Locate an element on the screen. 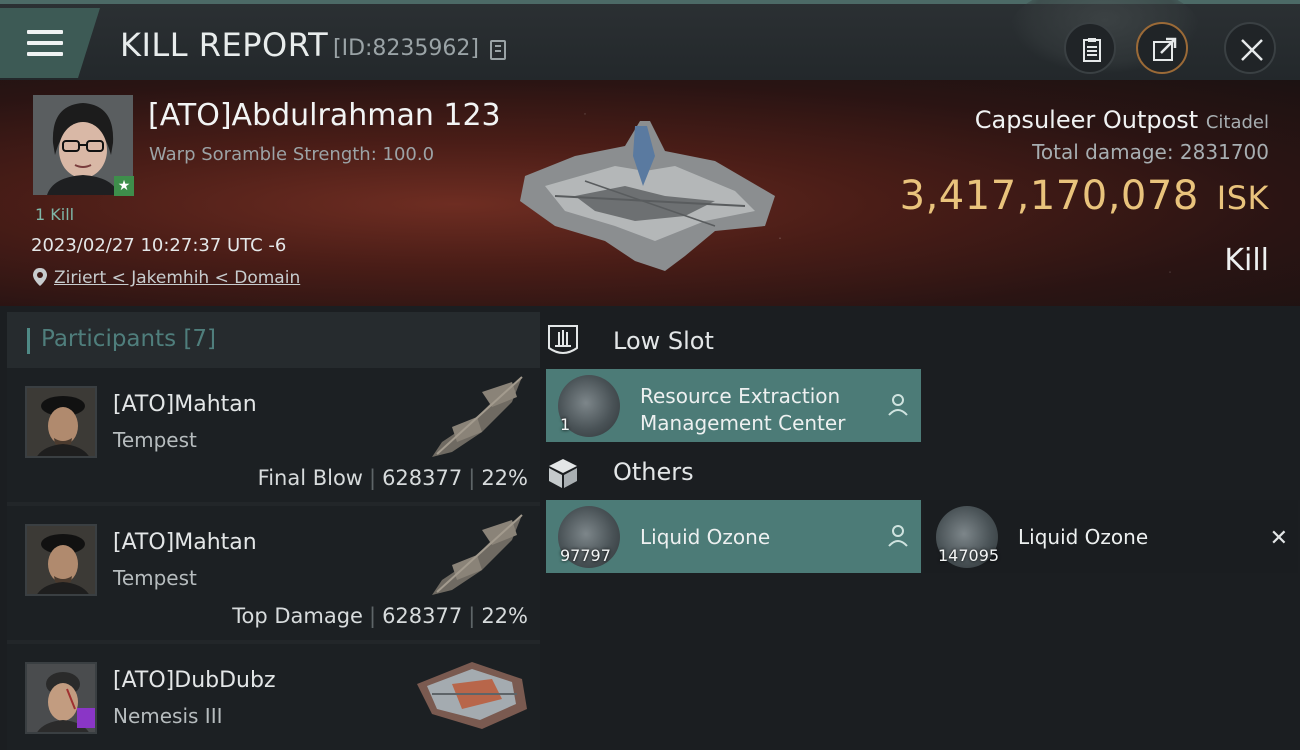 This screenshot has height=750, width=1300. warp-scramble-strength: Warp Soramble Strength: 100.0 is located at coordinates (292, 154).